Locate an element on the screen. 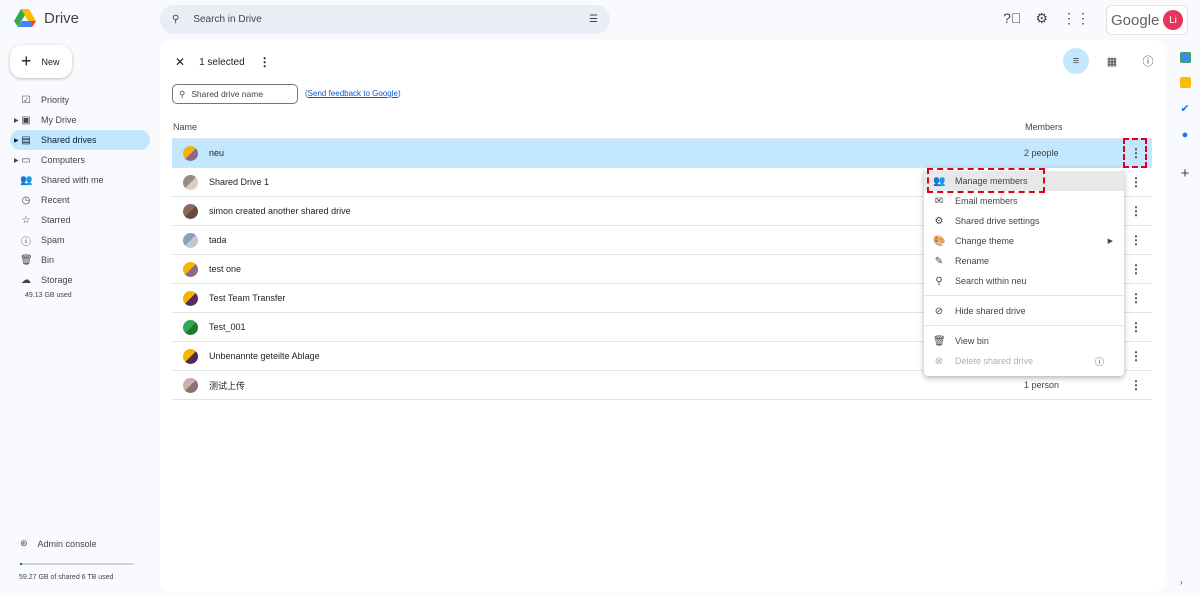  drive-logo: Drive is located at coordinates (46, 18).